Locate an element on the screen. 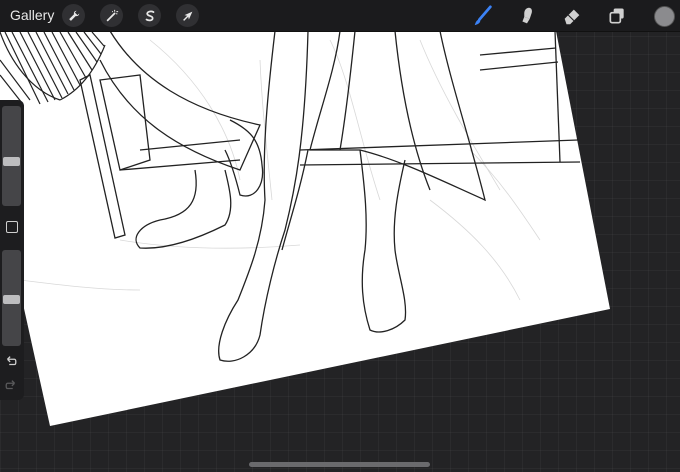  smudge-icon is located at coordinates (527, 15).